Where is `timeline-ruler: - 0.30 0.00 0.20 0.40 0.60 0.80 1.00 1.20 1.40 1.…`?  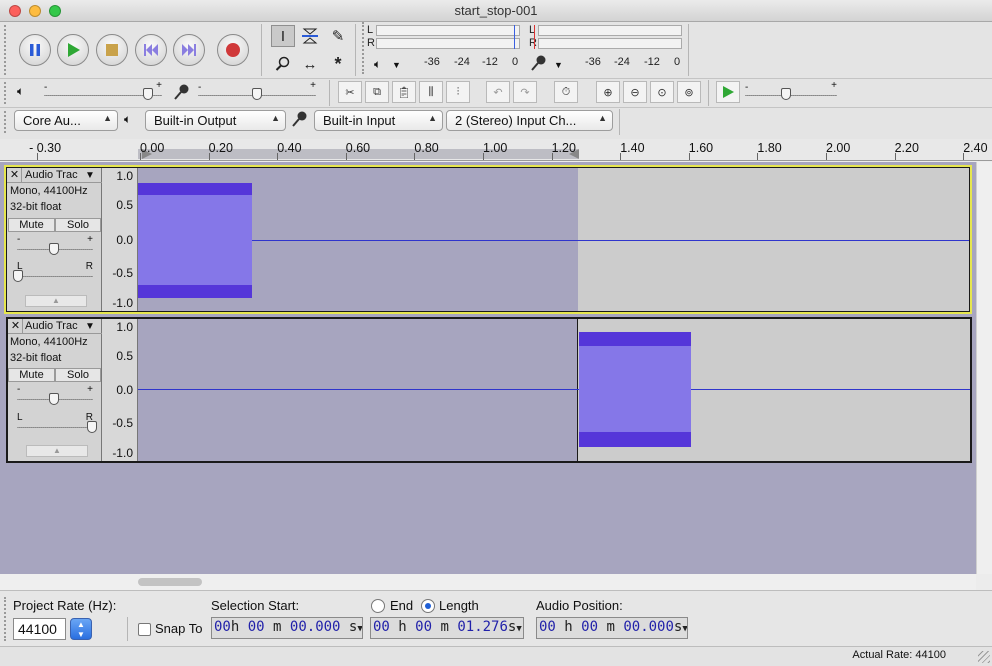 timeline-ruler: - 0.30 0.00 0.20 0.40 0.60 0.80 1.00 1.20 1.40 1.… is located at coordinates (496, 150).